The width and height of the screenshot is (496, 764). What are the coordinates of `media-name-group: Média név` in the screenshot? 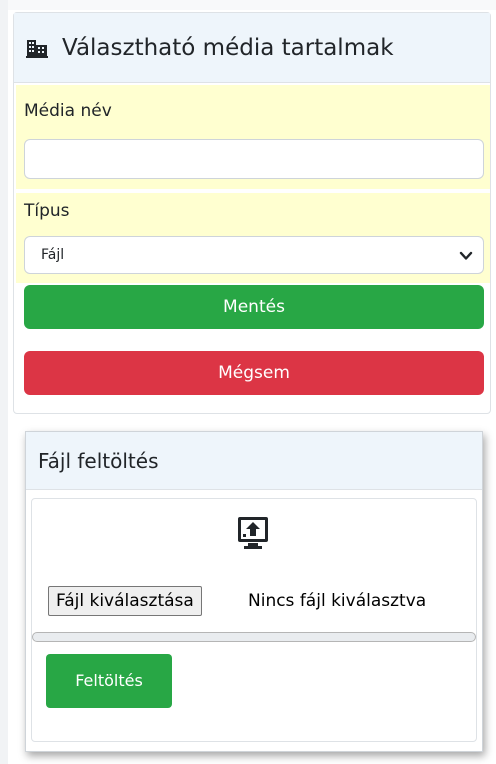 It's located at (253, 137).